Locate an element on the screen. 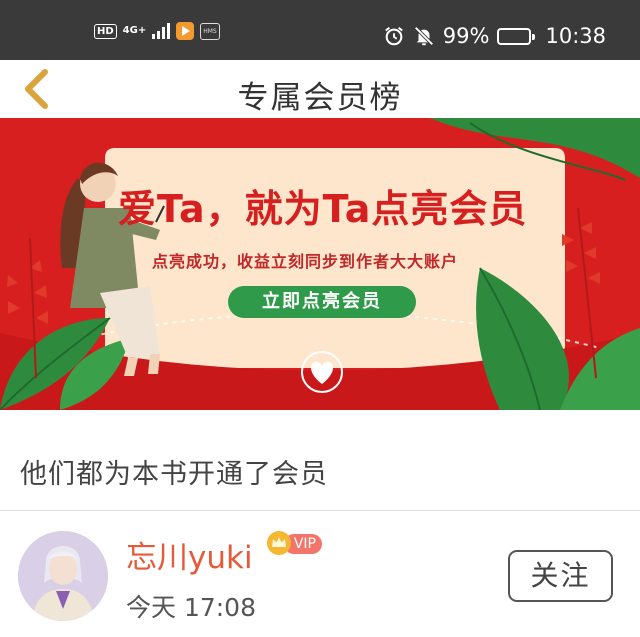 The image size is (640, 637). banner-headline: 爱Ta，就为Ta点亮会员 is located at coordinates (323, 209).